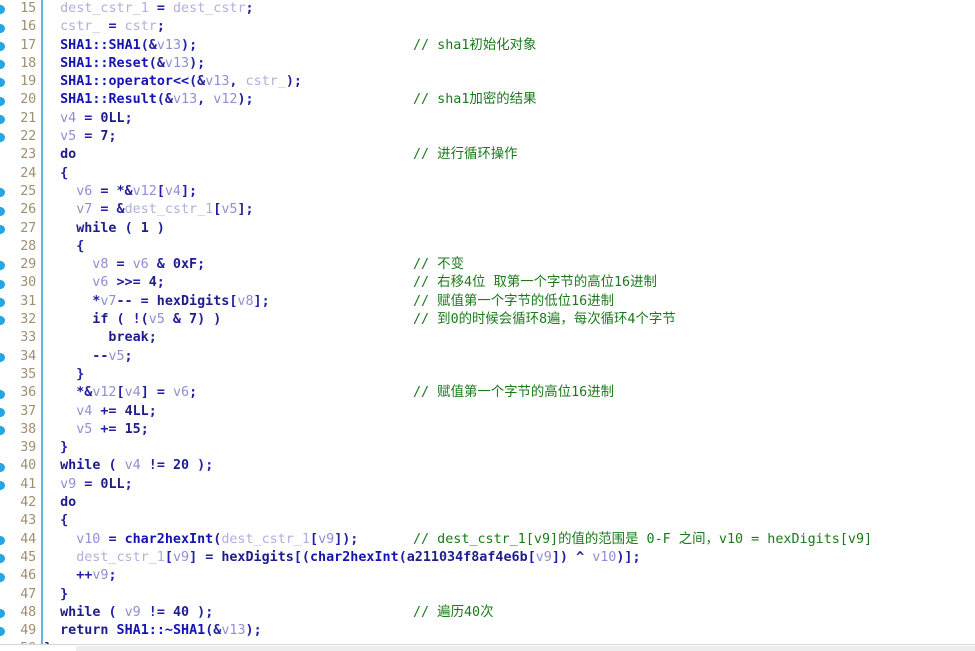 The height and width of the screenshot is (651, 975). Describe the element at coordinates (487, 46) in the screenshot. I see `code-line: 17 SHA1::SHA1(&v13); // sha1初始化对象` at that location.